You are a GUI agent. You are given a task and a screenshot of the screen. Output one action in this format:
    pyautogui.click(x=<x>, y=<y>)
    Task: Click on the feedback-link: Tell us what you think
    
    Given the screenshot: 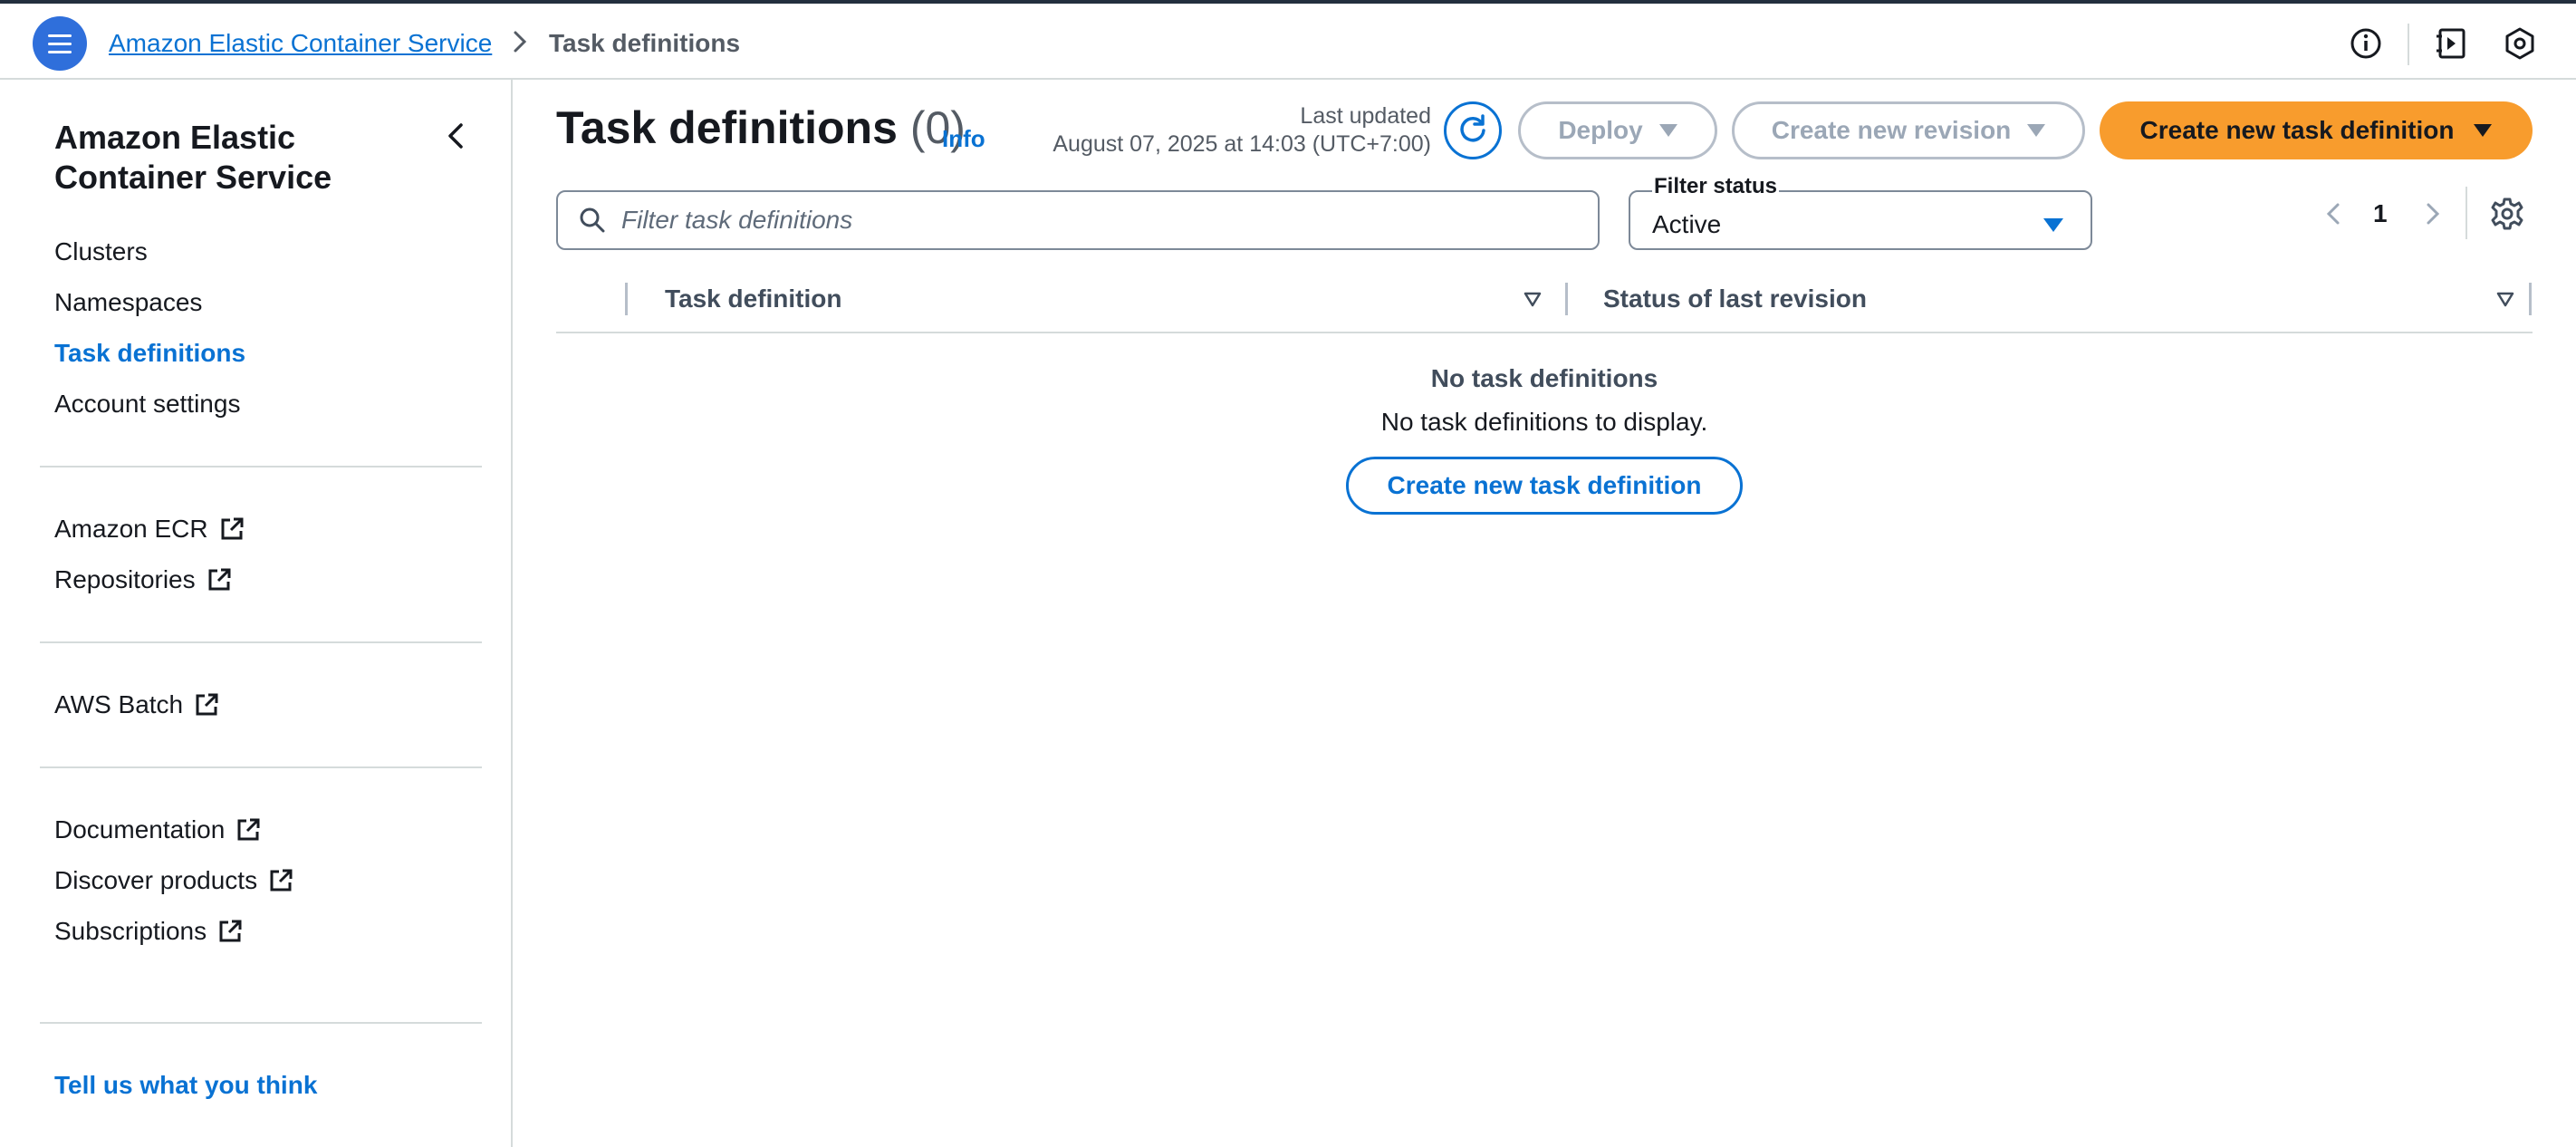 What is the action you would take?
    pyautogui.click(x=185, y=1086)
    